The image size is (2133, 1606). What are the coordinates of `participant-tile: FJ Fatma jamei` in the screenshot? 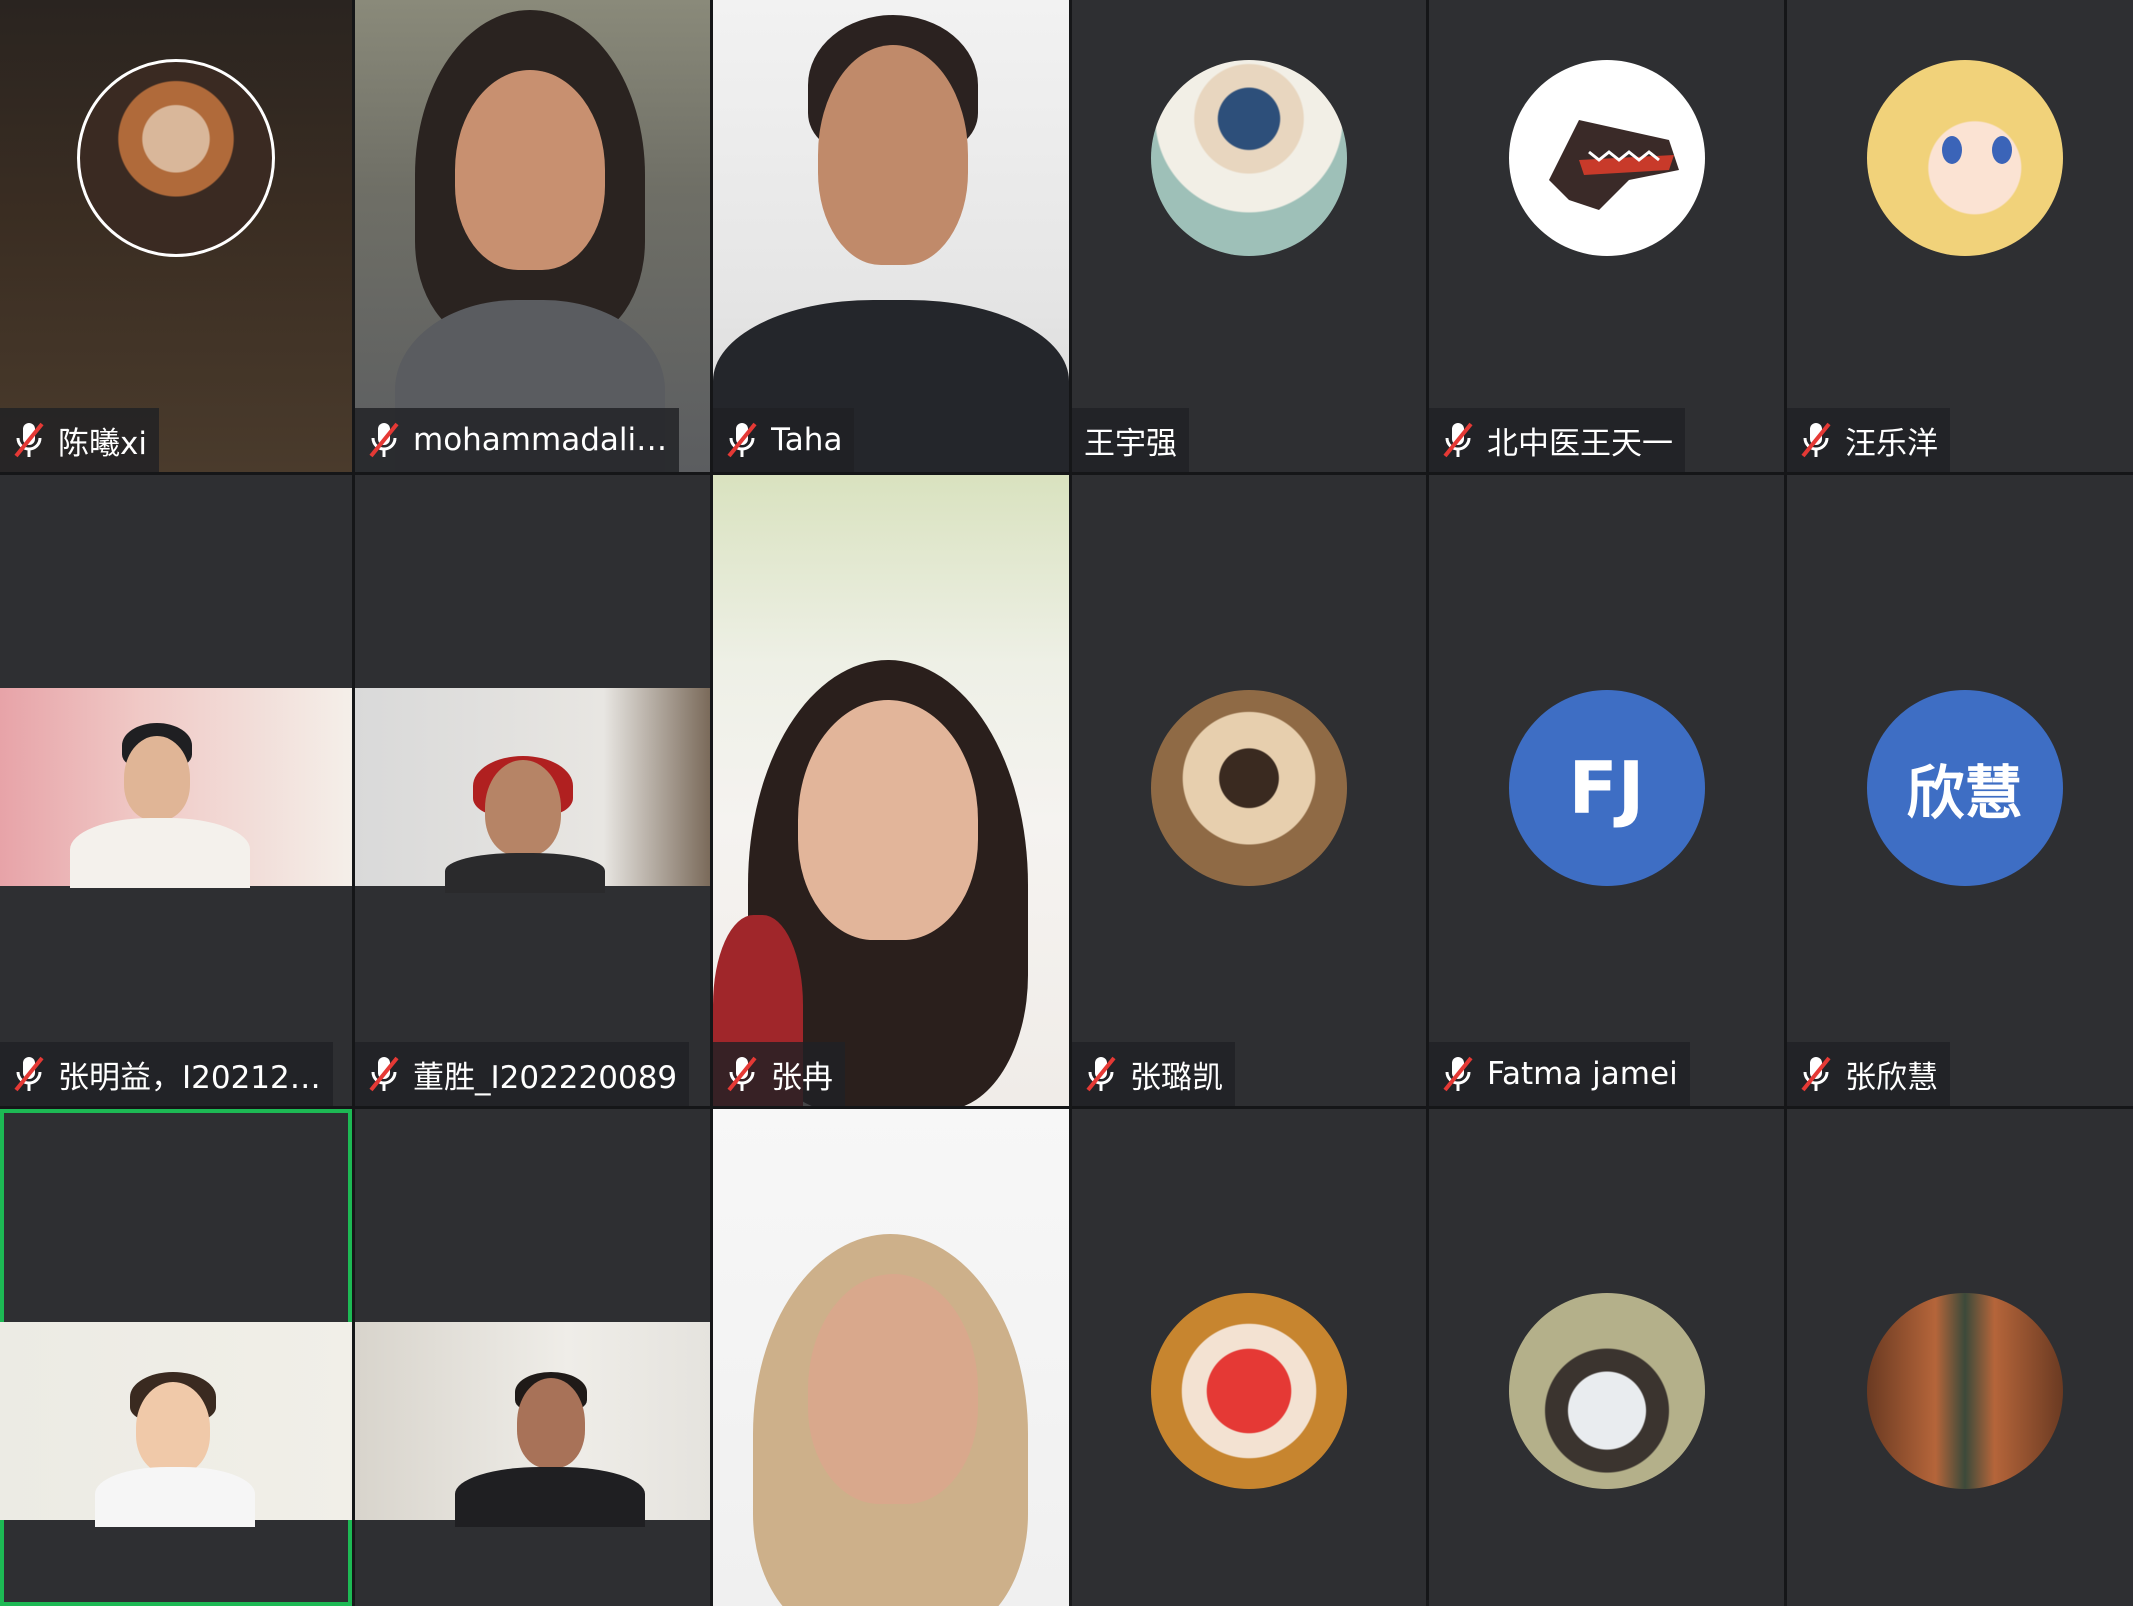 It's located at (1606, 790).